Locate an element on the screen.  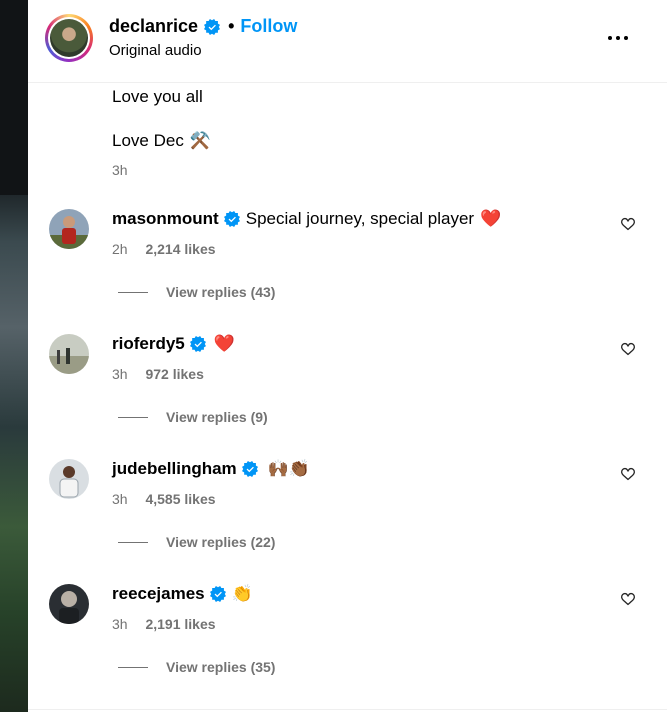
clapping-hands-emoji-icon: 🙌🏾👏🏾 is located at coordinates (289, 469).